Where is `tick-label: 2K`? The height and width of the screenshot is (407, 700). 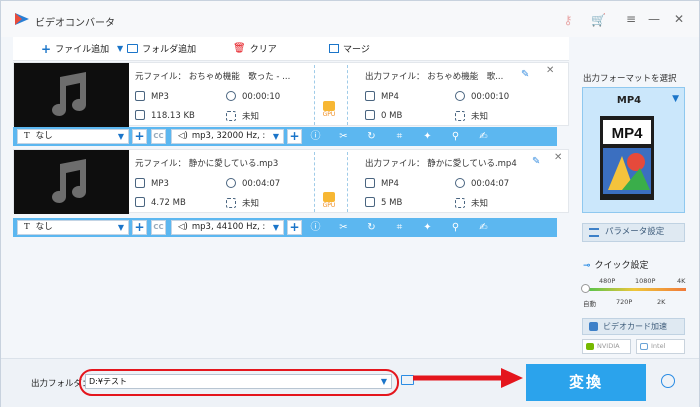 tick-label: 2K is located at coordinates (661, 302).